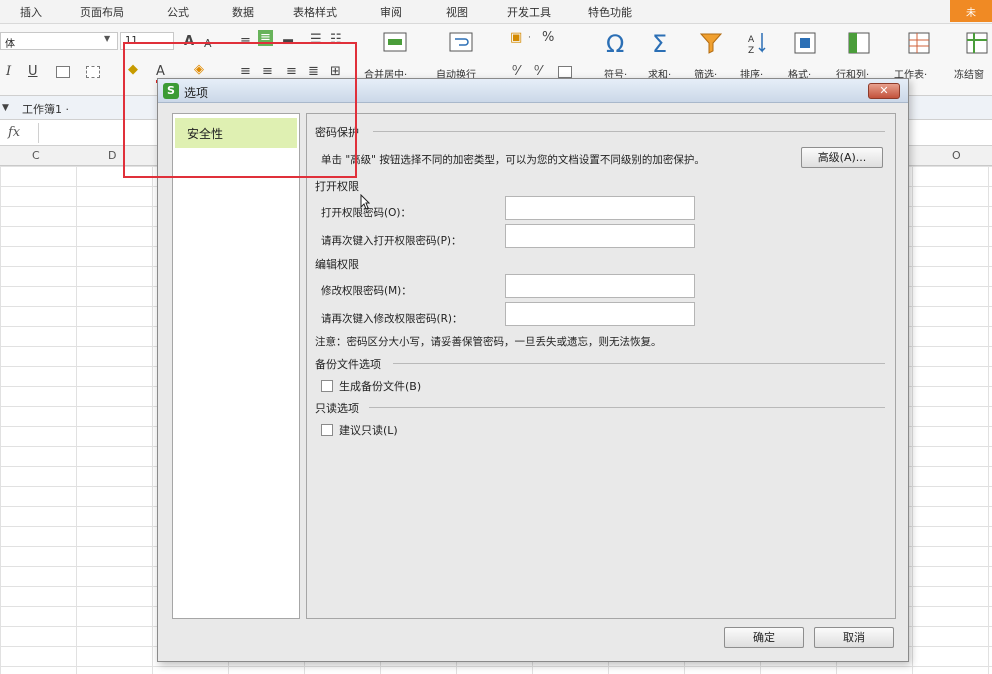  I want to click on cell-style-icon, so click(93, 72).